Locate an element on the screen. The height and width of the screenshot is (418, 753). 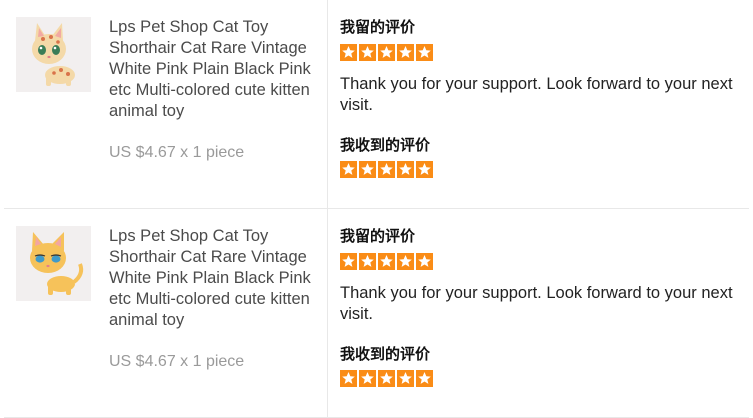
cat-toy-spotted-icon is located at coordinates (53, 54).